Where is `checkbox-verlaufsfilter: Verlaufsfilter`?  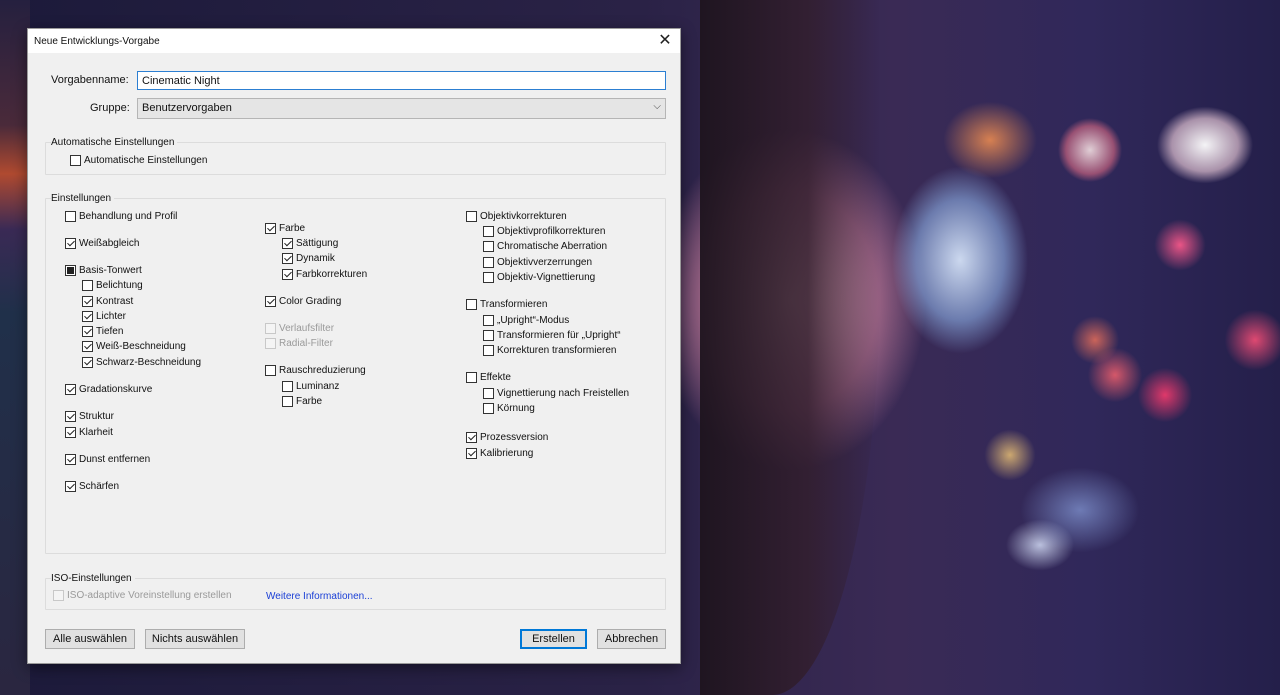
checkbox-verlaufsfilter: Verlaufsfilter is located at coordinates (299, 328).